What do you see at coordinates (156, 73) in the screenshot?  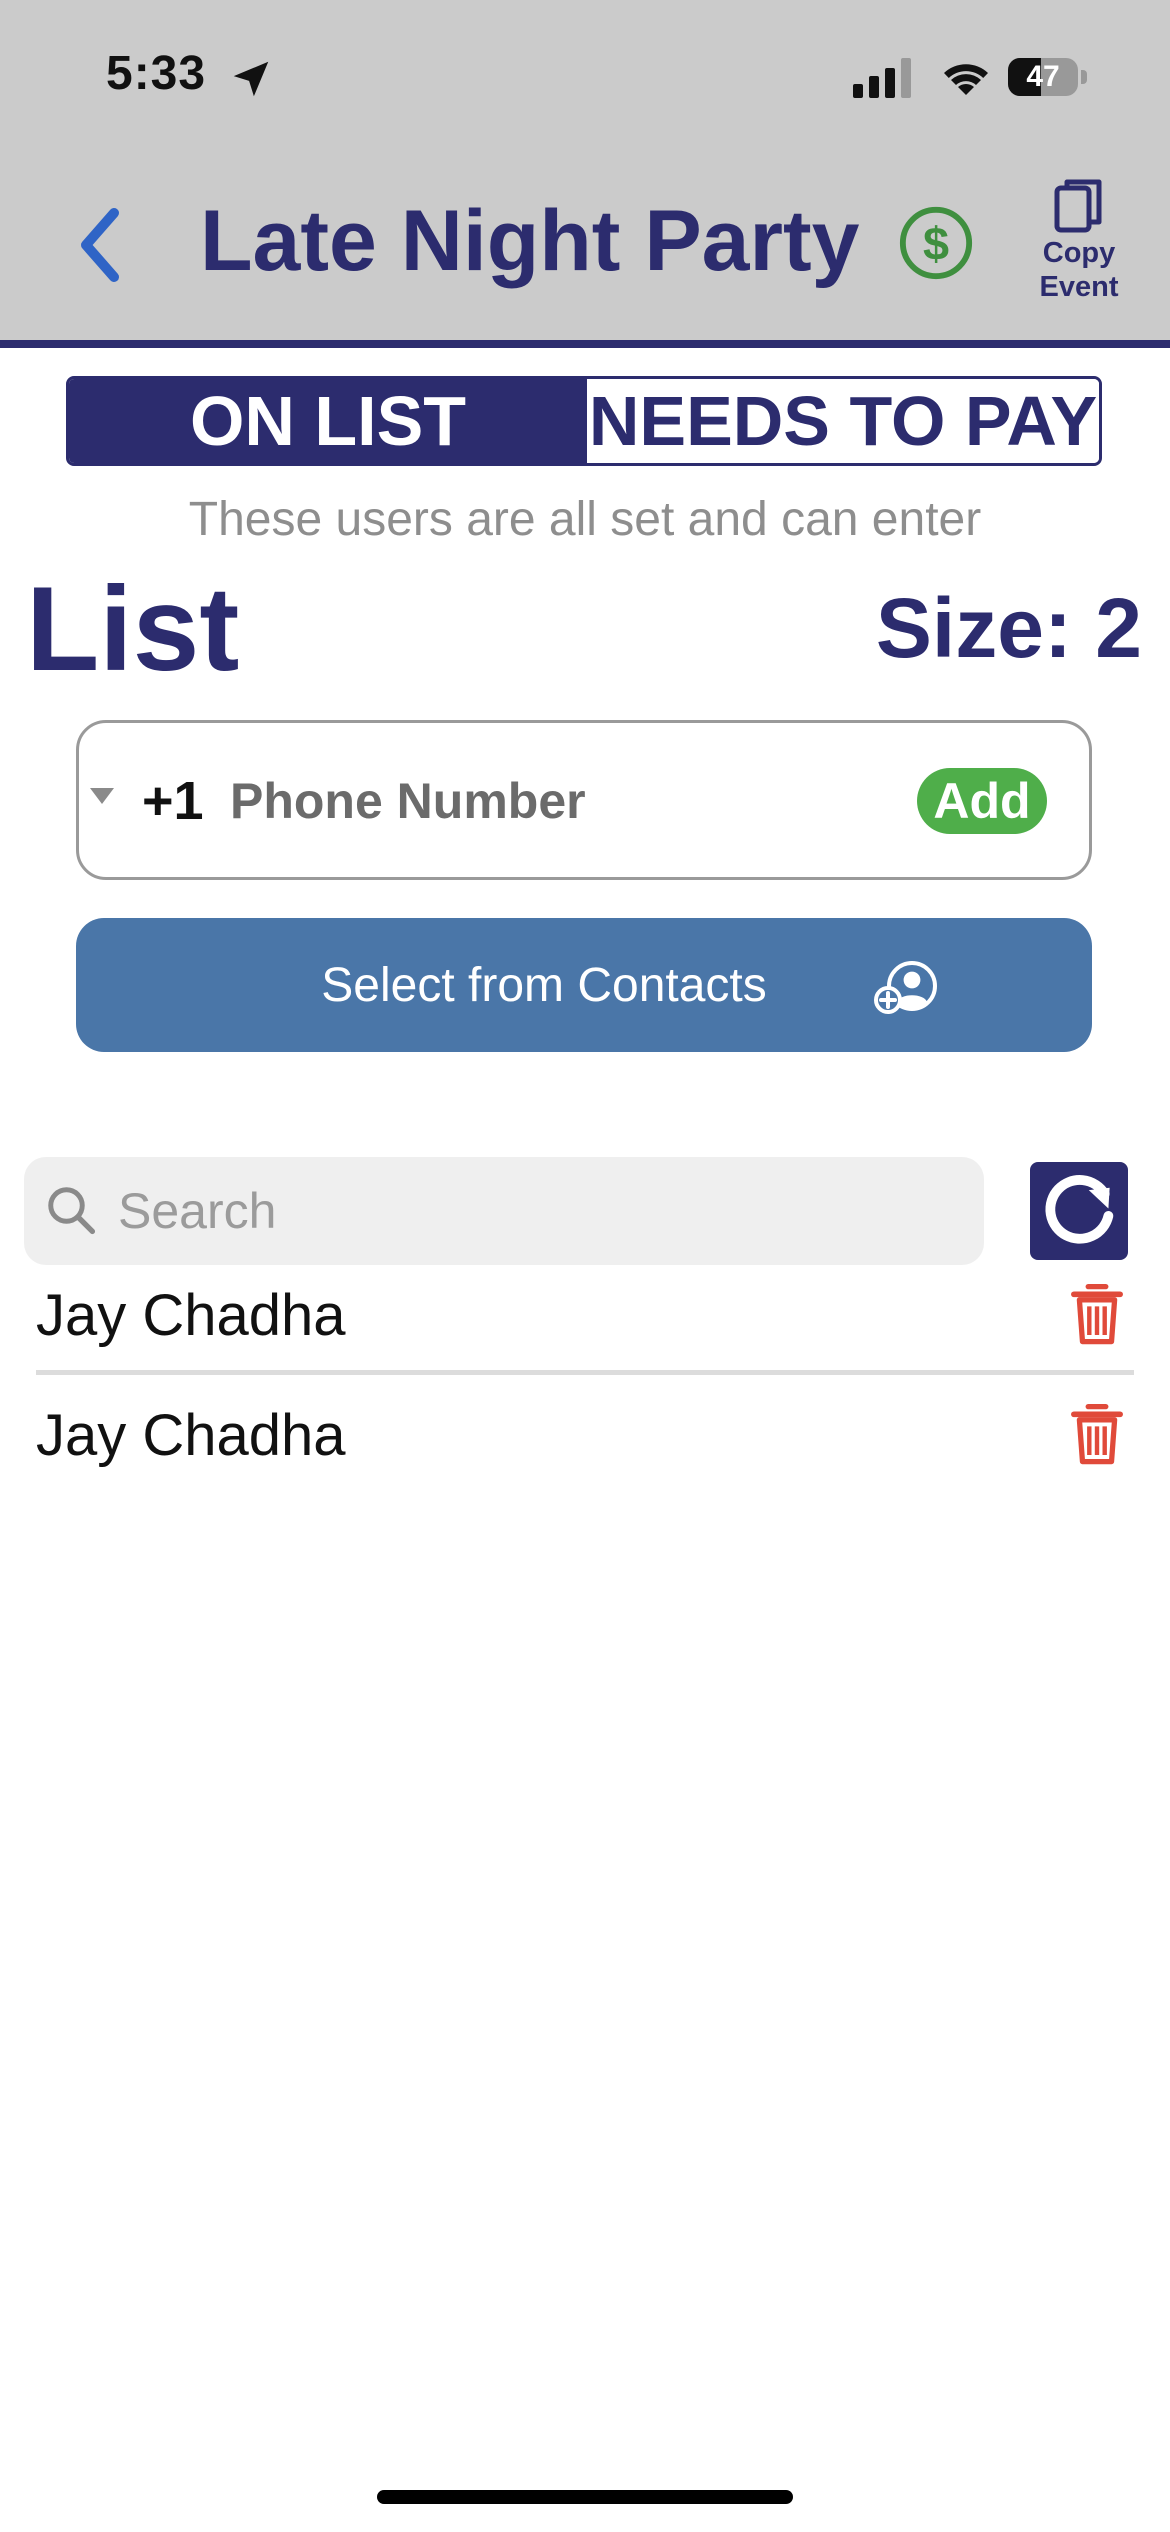 I see `status-time: 5:33` at bounding box center [156, 73].